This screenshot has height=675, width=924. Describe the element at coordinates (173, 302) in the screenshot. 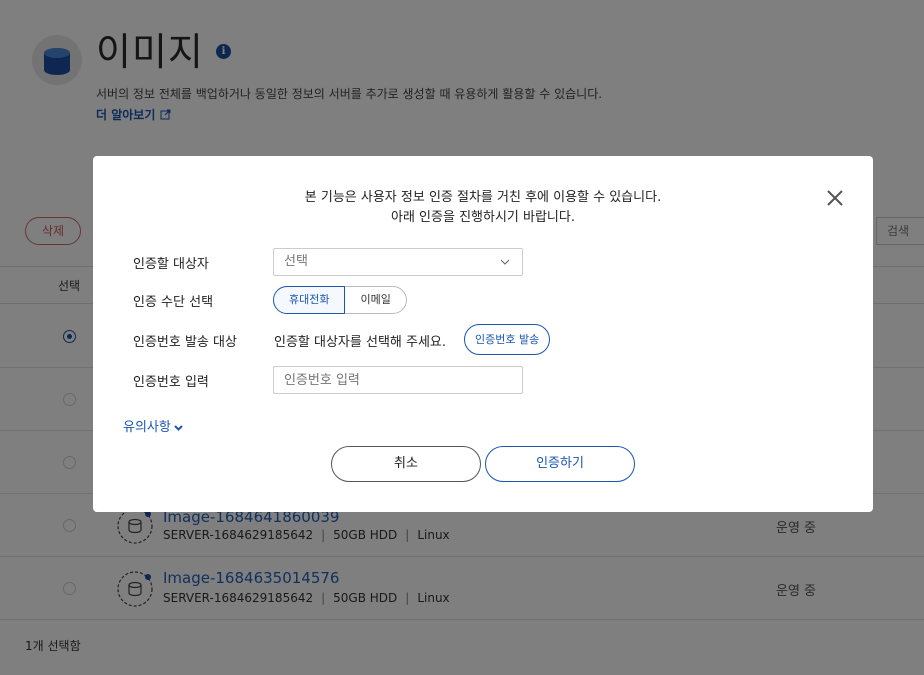

I see `method-label: 인증 수단 선택` at that location.